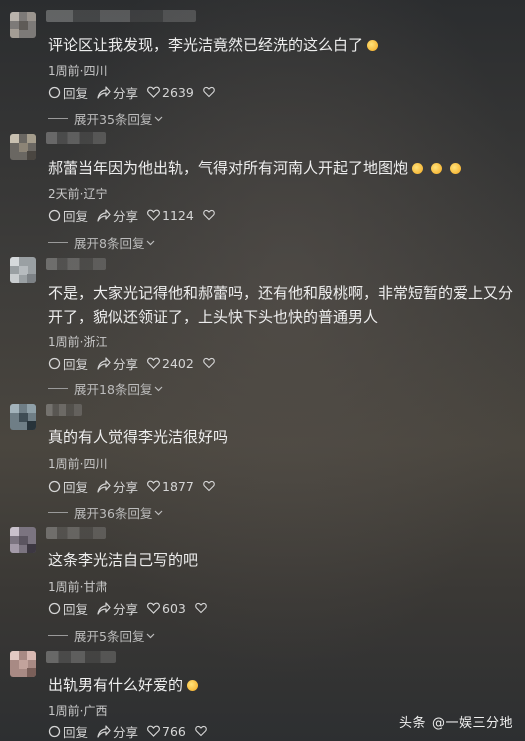 The width and height of the screenshot is (525, 741). I want to click on expand-label: 展开36条回复, so click(113, 513).